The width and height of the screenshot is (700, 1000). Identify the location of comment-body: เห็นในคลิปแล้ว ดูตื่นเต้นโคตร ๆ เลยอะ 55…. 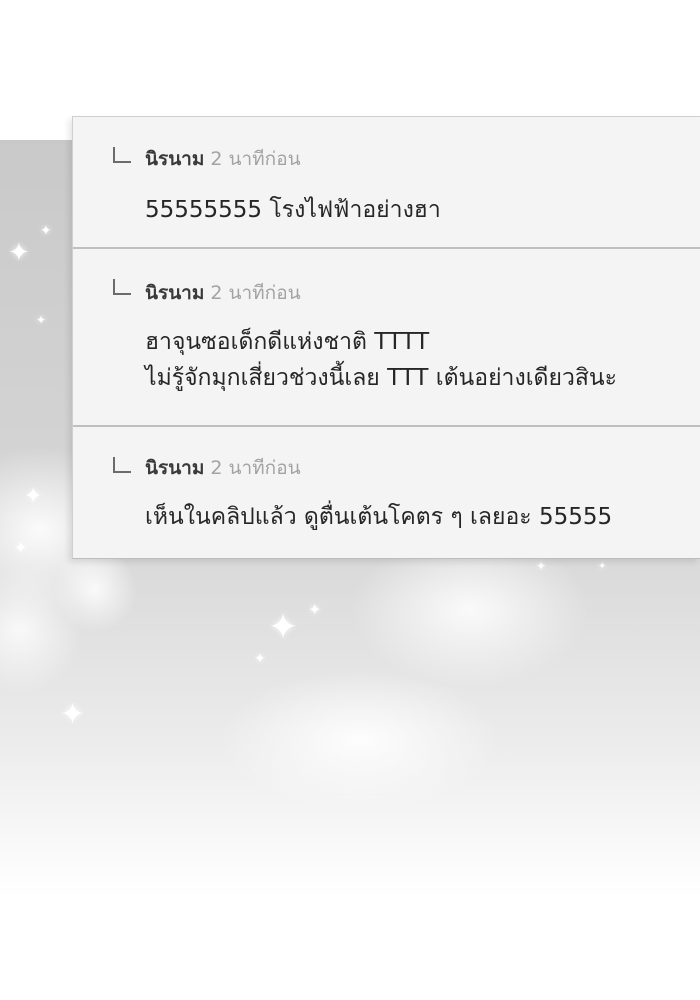
(378, 517).